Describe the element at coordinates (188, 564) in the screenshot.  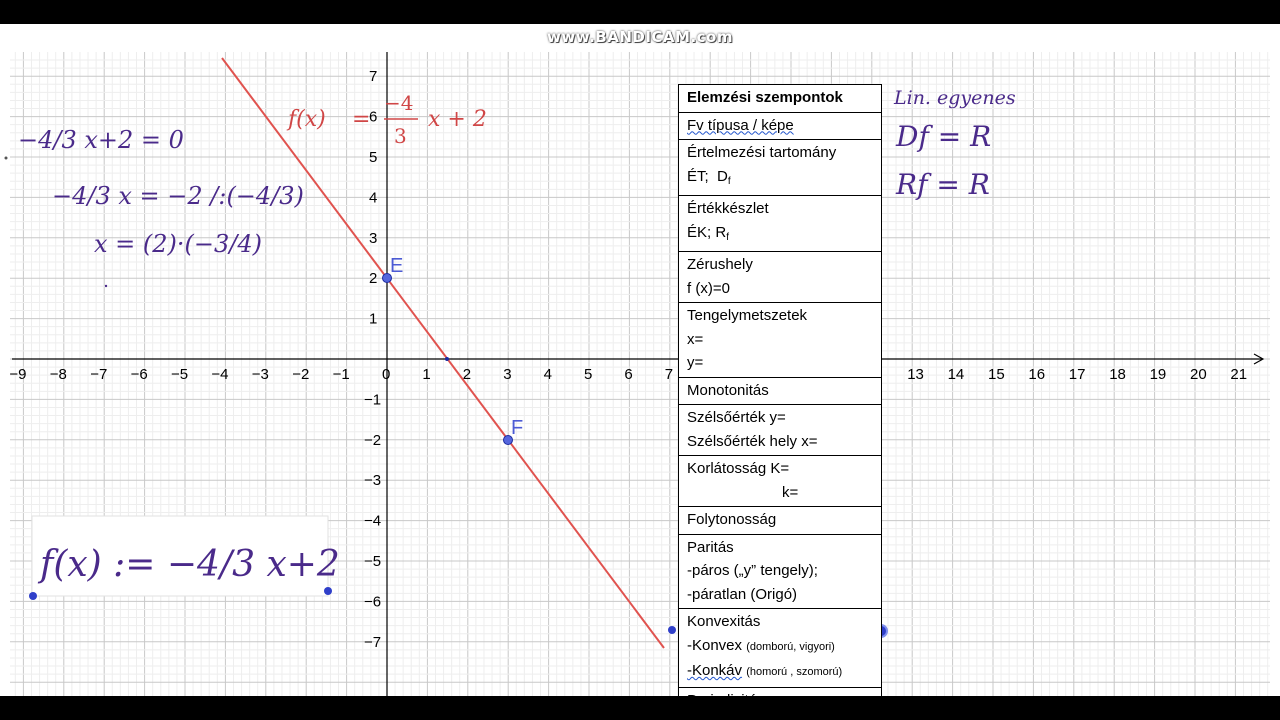
I see `formula-box-text: f(x) := −4/3 x+2` at that location.